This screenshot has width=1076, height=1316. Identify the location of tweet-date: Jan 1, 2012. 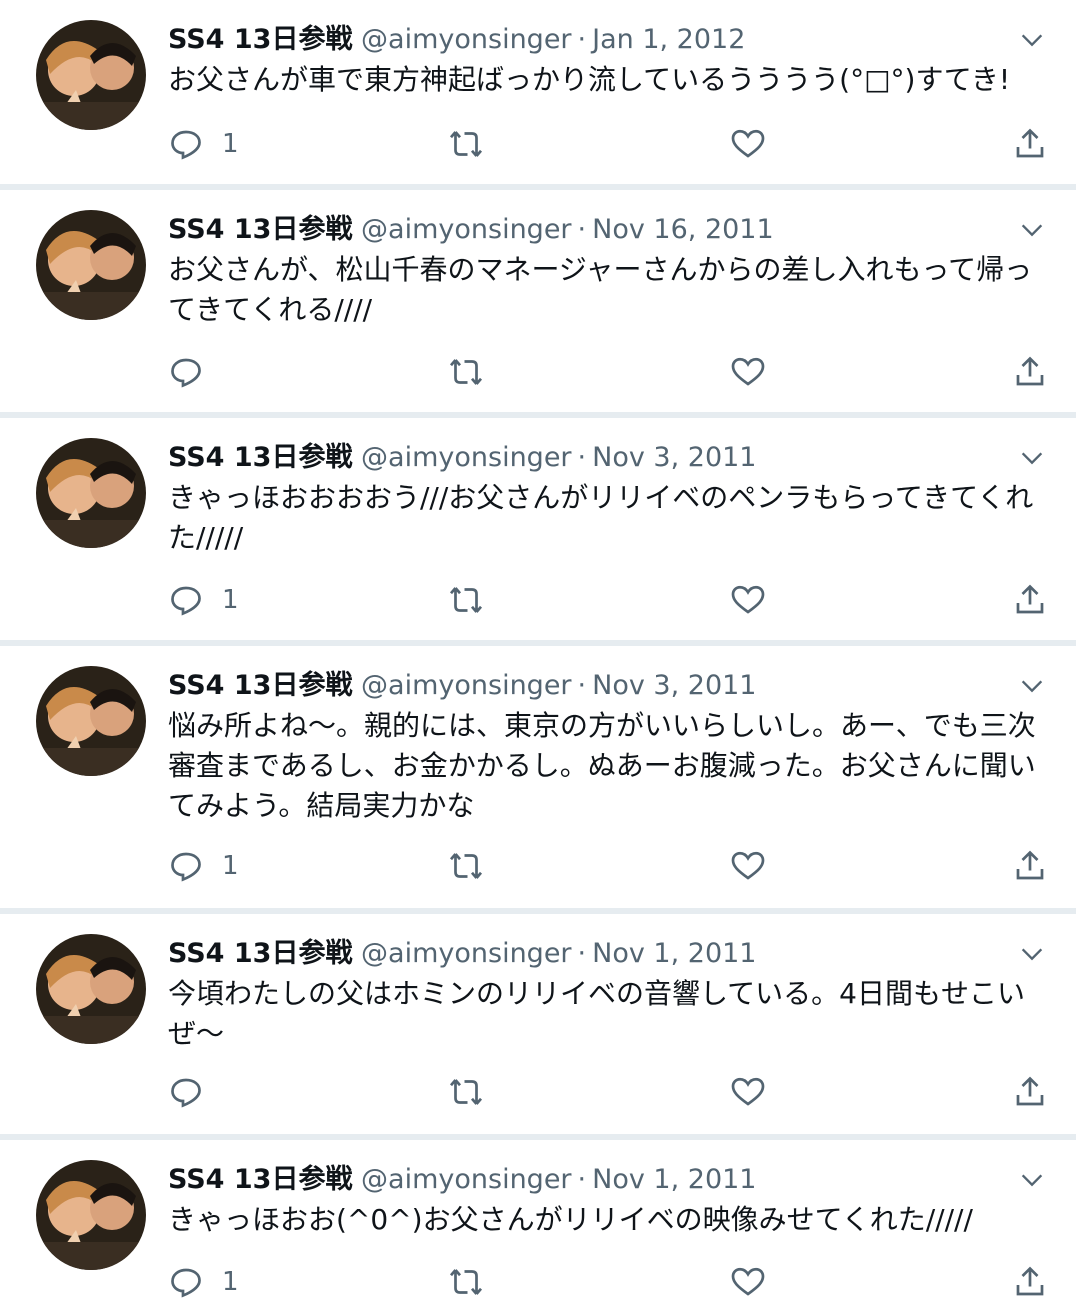
(668, 39).